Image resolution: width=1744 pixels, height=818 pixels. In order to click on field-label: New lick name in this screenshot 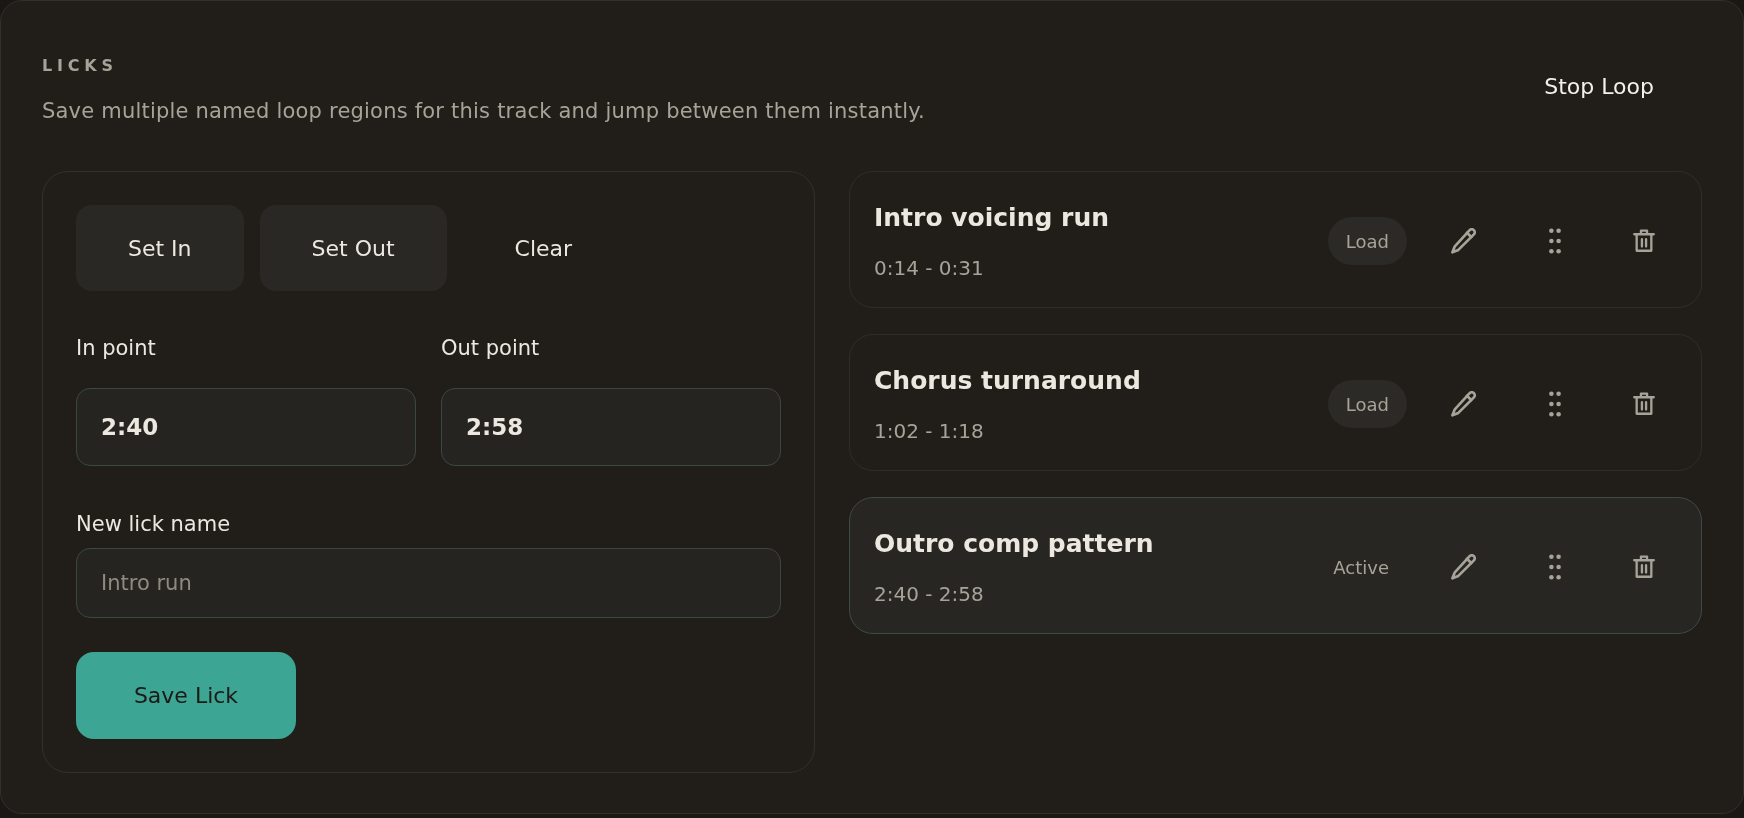, I will do `click(154, 524)`.